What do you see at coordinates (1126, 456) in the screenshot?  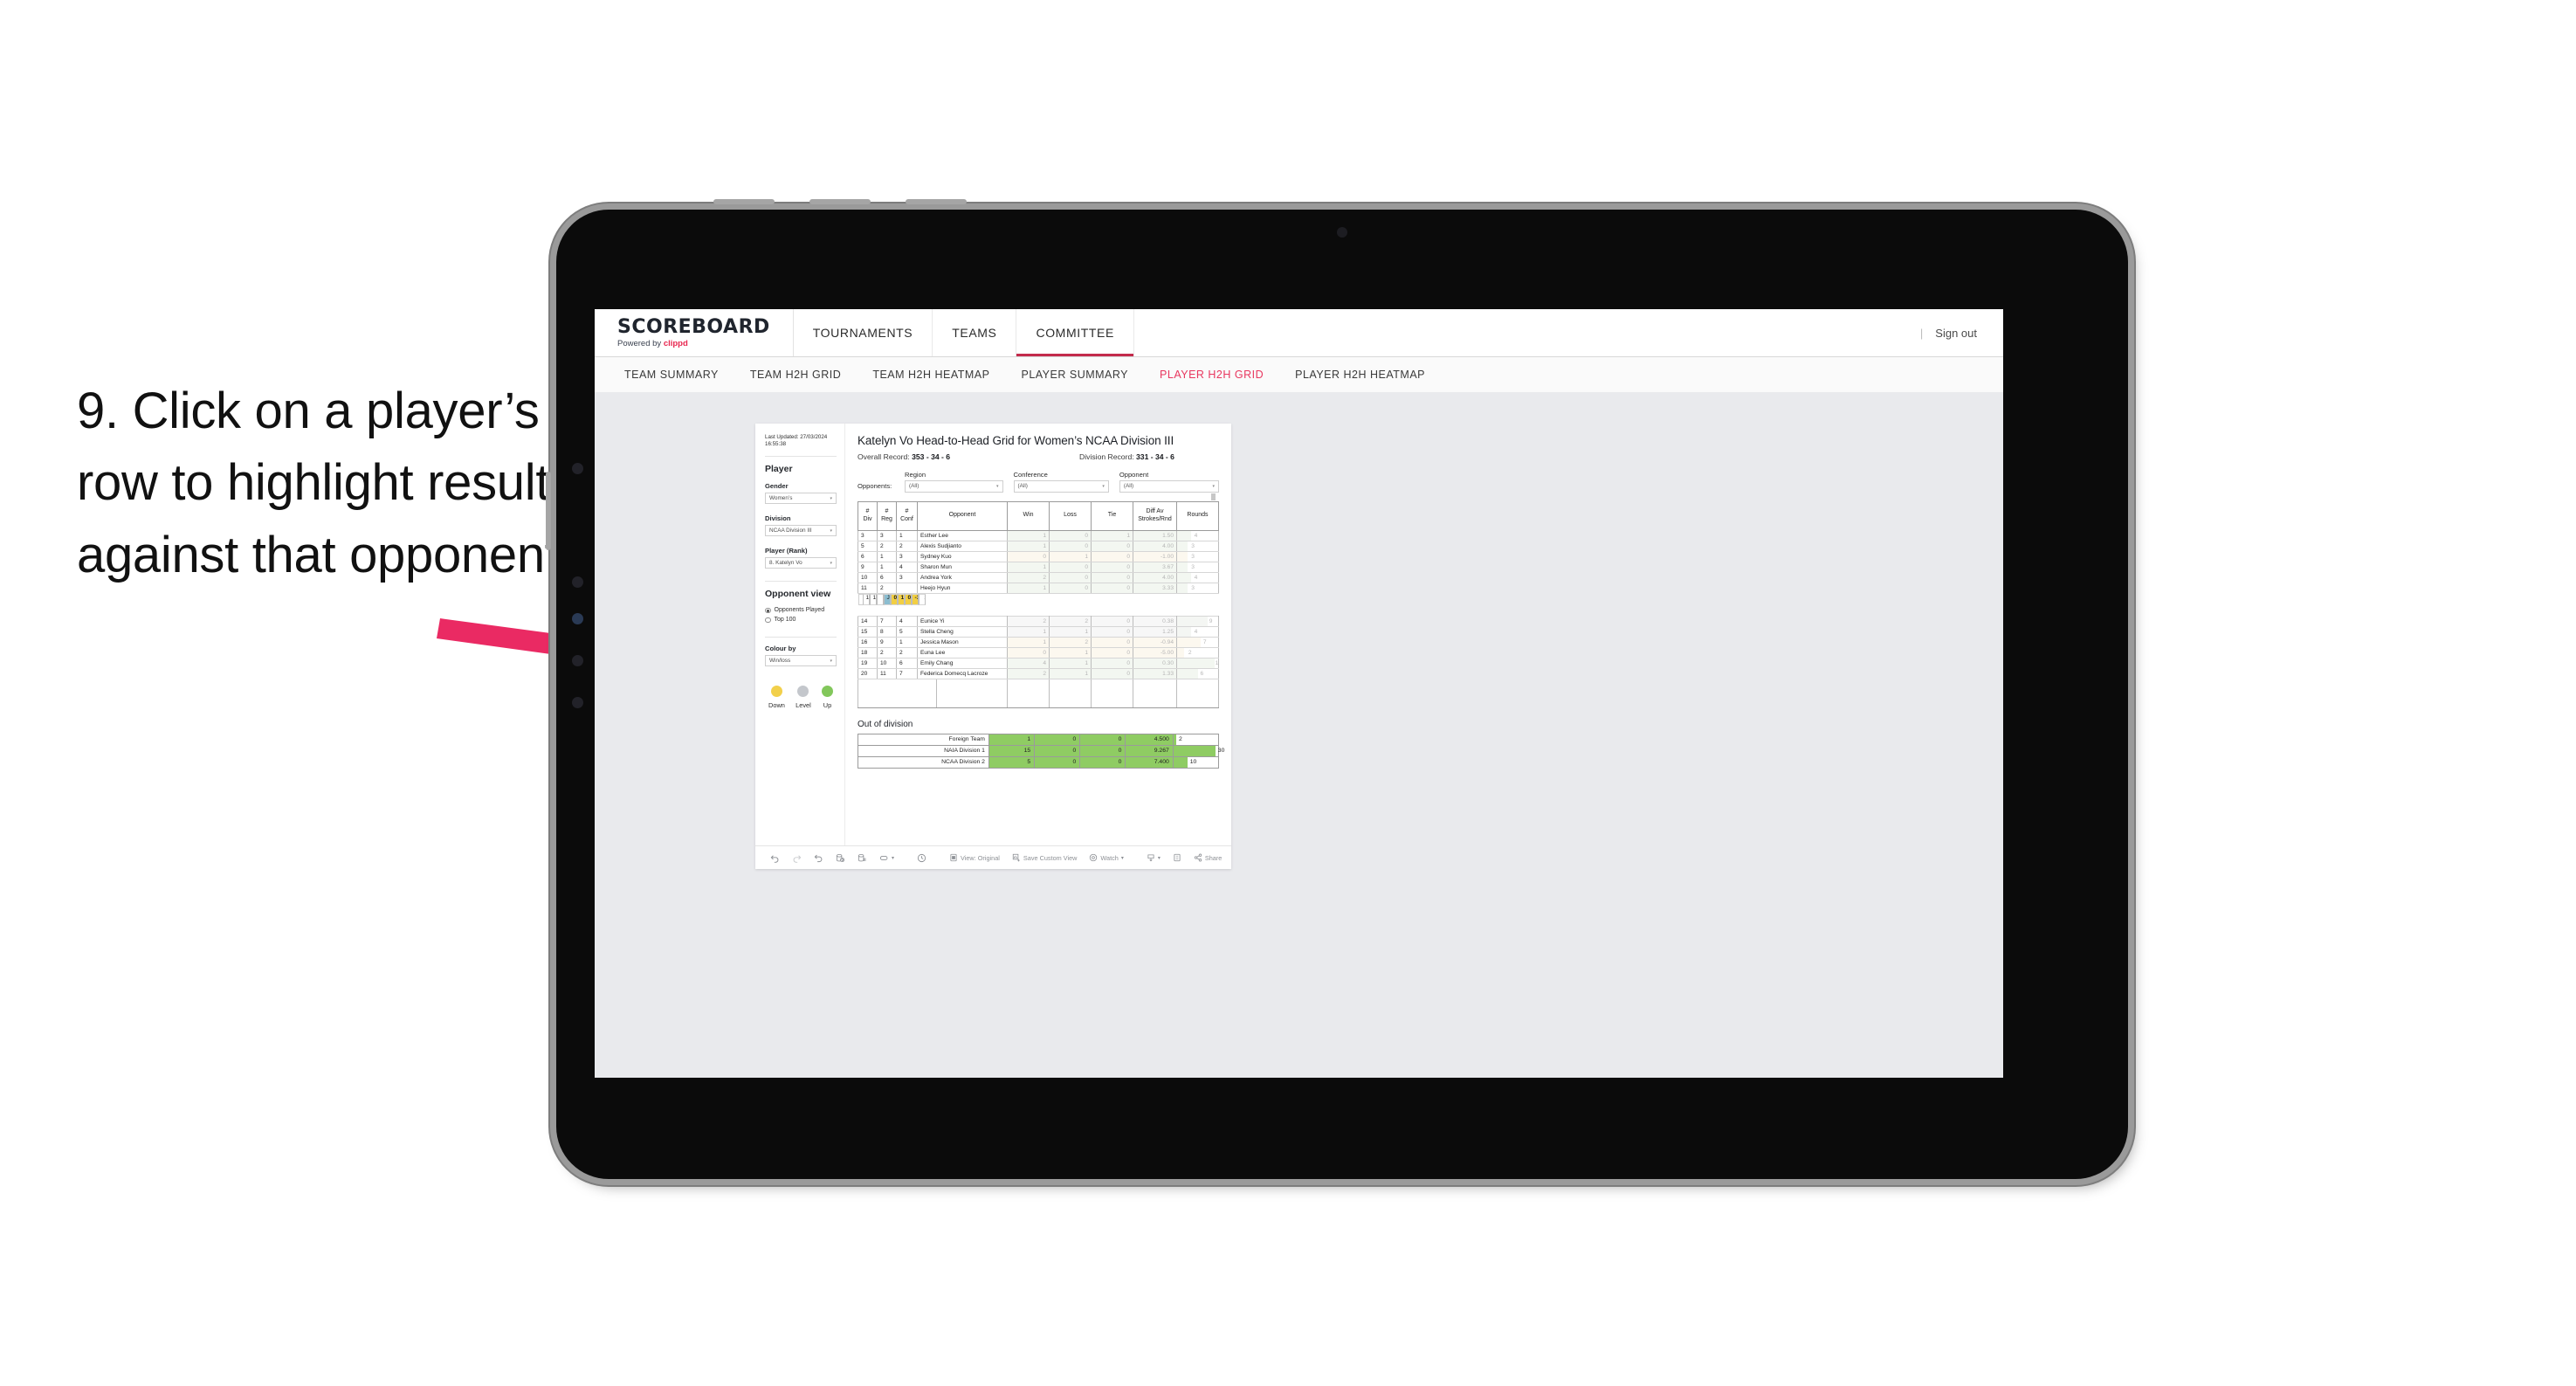 I see `division-record: Division Record: 331 - 34 - 6` at bounding box center [1126, 456].